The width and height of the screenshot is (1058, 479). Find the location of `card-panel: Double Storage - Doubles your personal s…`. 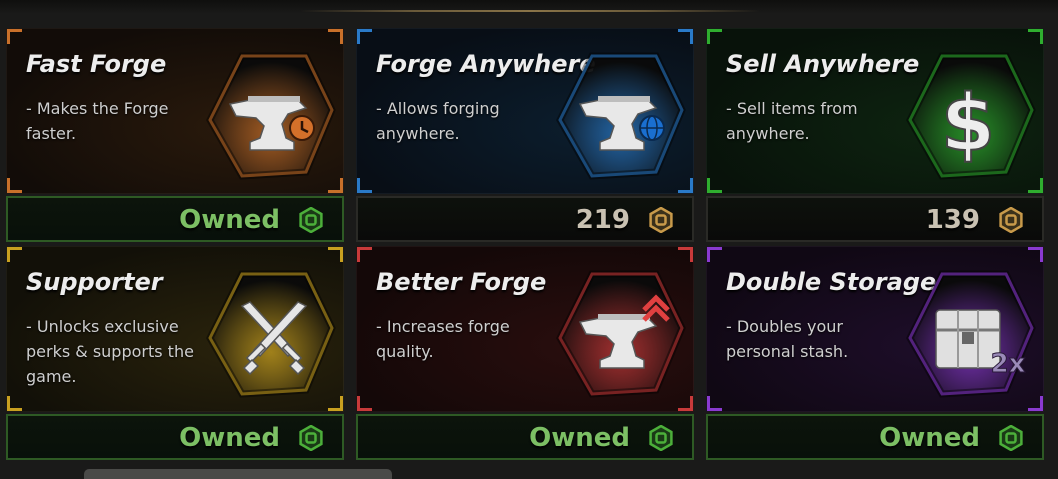

card-panel: Double Storage - Doubles your personal s… is located at coordinates (875, 329).